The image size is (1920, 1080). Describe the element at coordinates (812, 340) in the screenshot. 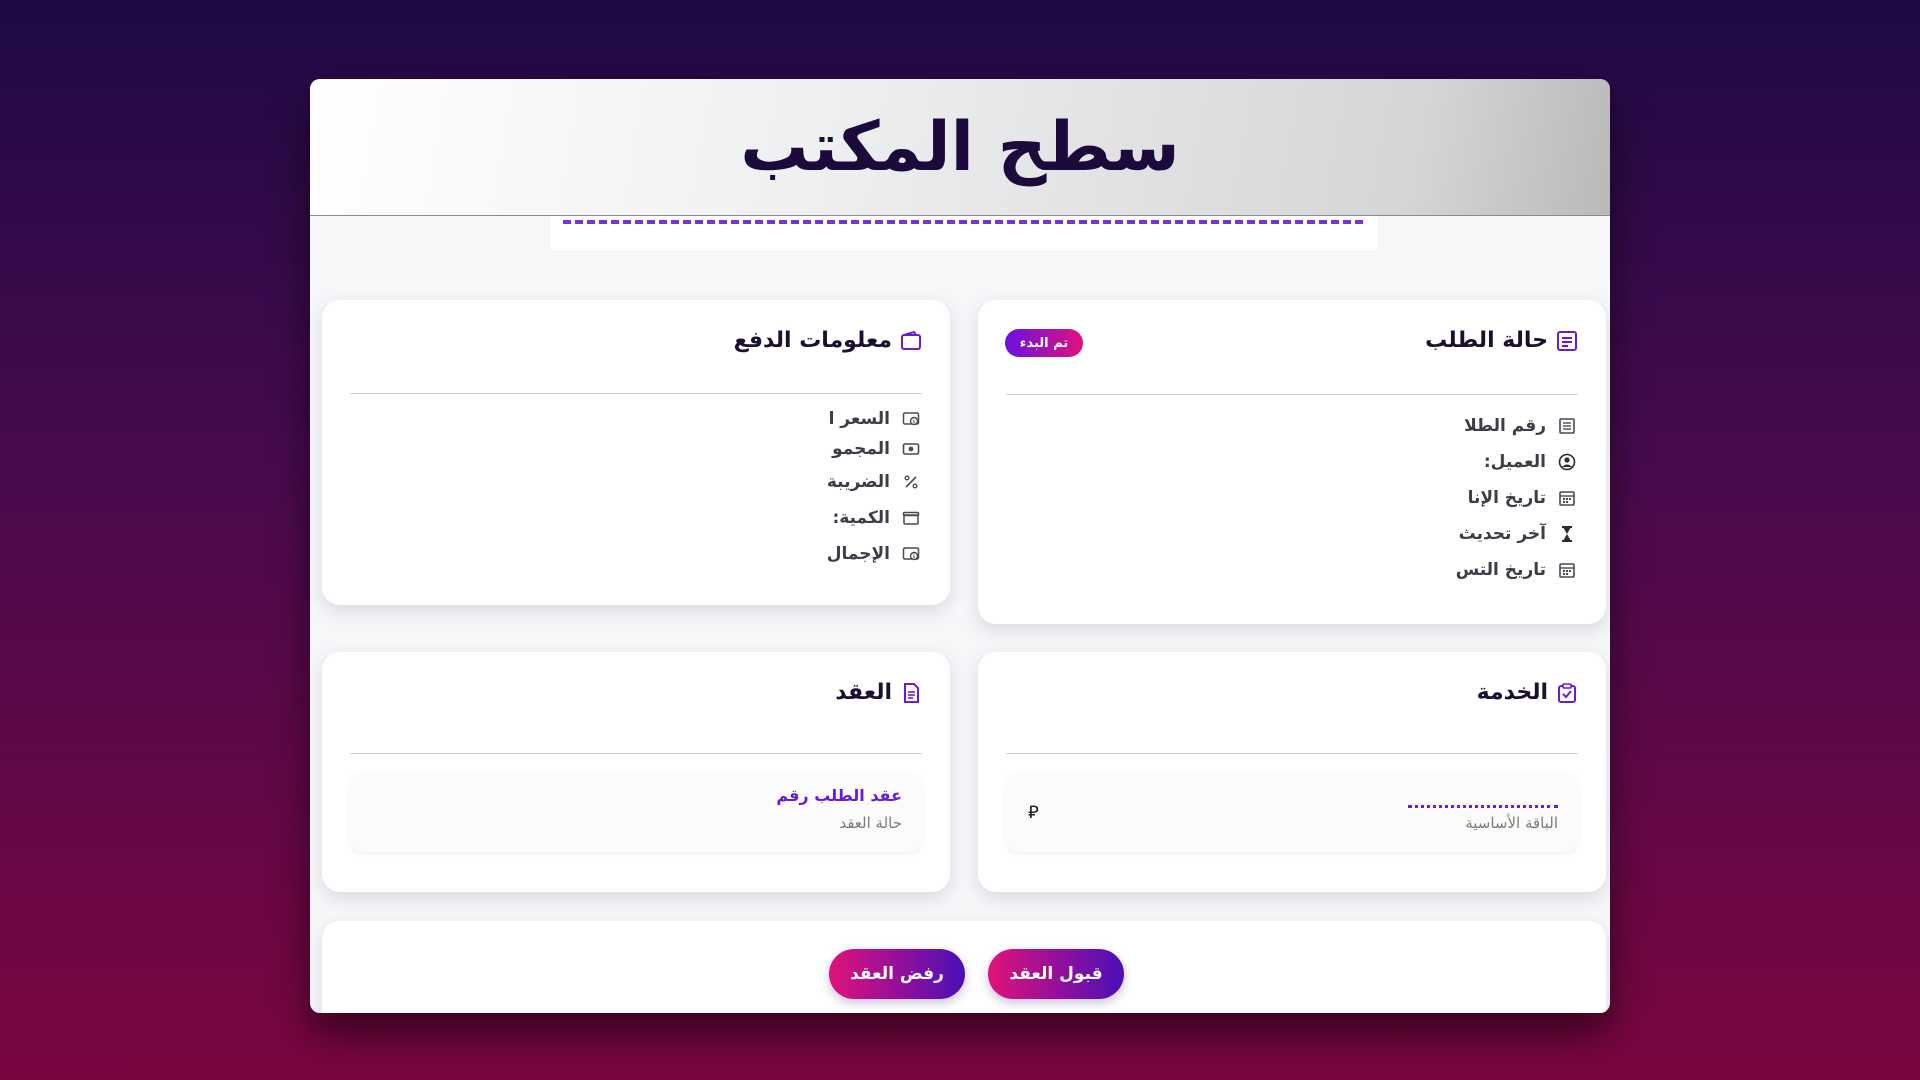

I see `payment-info-title: معلومات الدفع` at that location.